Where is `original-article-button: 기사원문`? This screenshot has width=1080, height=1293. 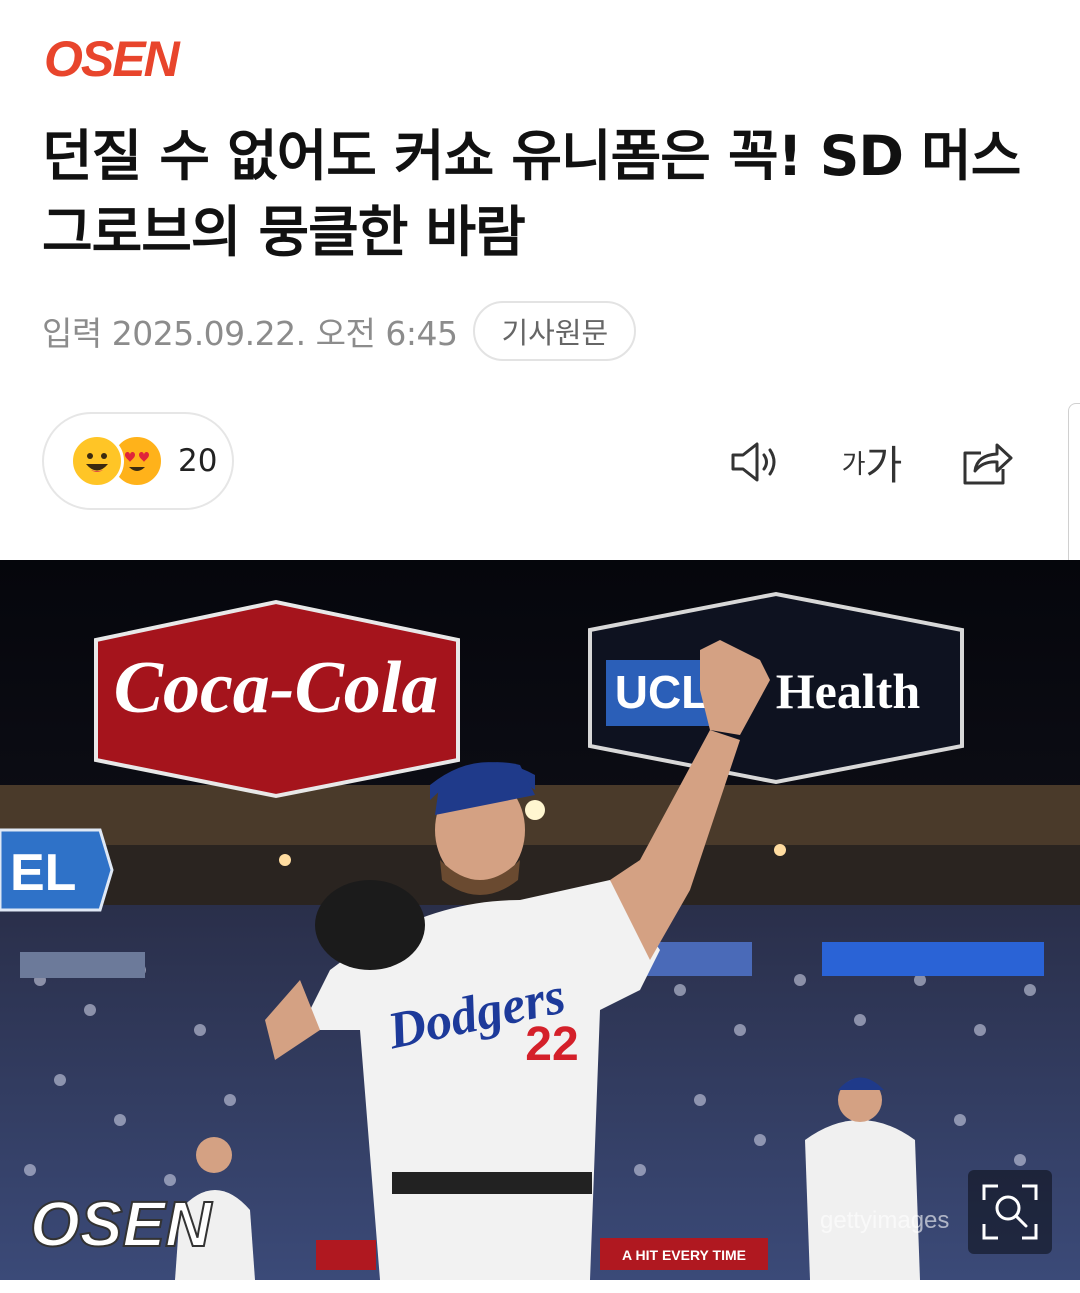 original-article-button: 기사원문 is located at coordinates (555, 331).